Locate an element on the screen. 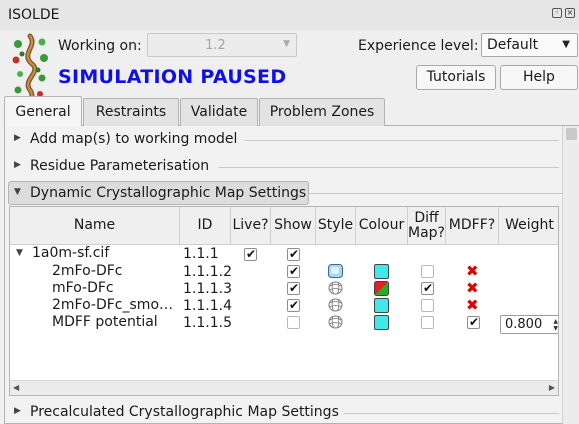 Image resolution: width=579 pixels, height=424 pixels. section-dynamic-maps: ▼ Dynamic Crystallographic Map Settings is located at coordinates (164, 194).